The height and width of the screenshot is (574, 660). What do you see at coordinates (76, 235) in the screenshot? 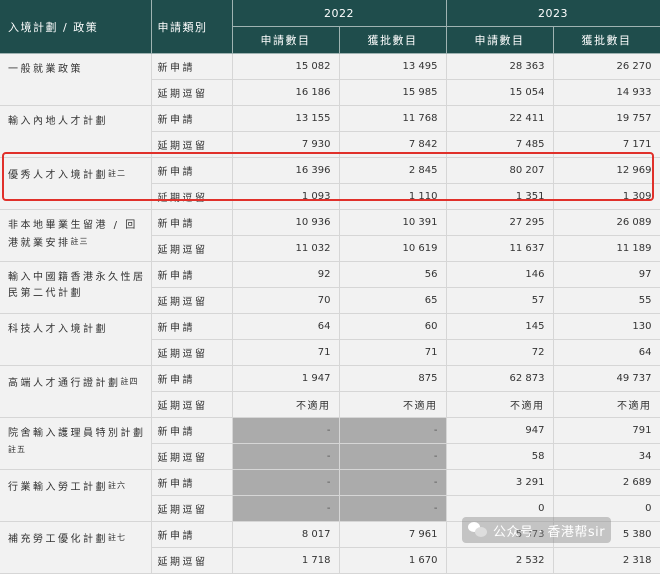
I see `scheme-name: 非本地畢業生留港 / 回港就業安排註三` at bounding box center [76, 235].